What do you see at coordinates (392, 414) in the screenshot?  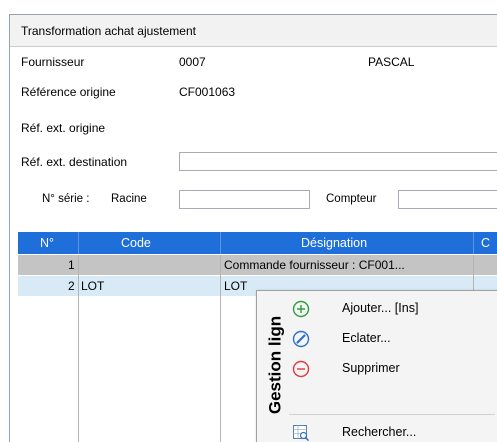 I see `menu-separator` at bounding box center [392, 414].